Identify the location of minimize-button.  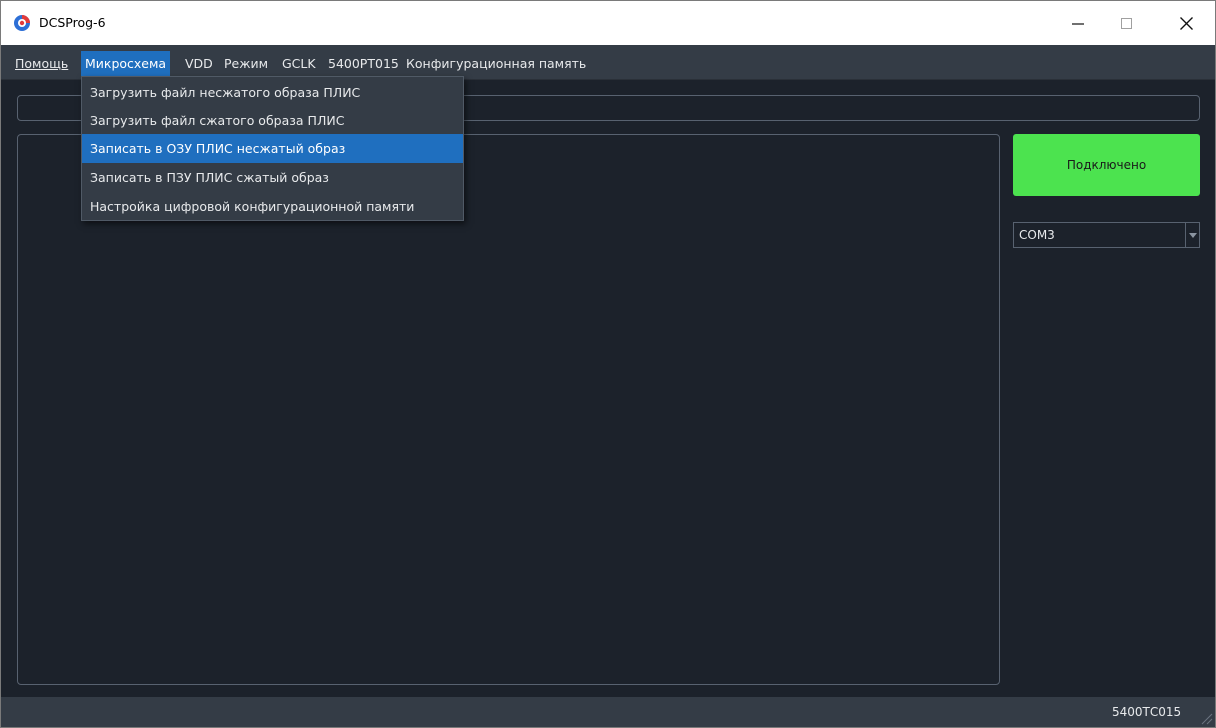
(1078, 23).